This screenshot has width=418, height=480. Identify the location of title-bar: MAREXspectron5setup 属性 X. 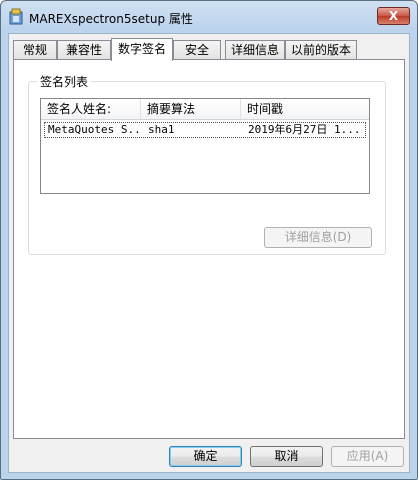
(209, 17).